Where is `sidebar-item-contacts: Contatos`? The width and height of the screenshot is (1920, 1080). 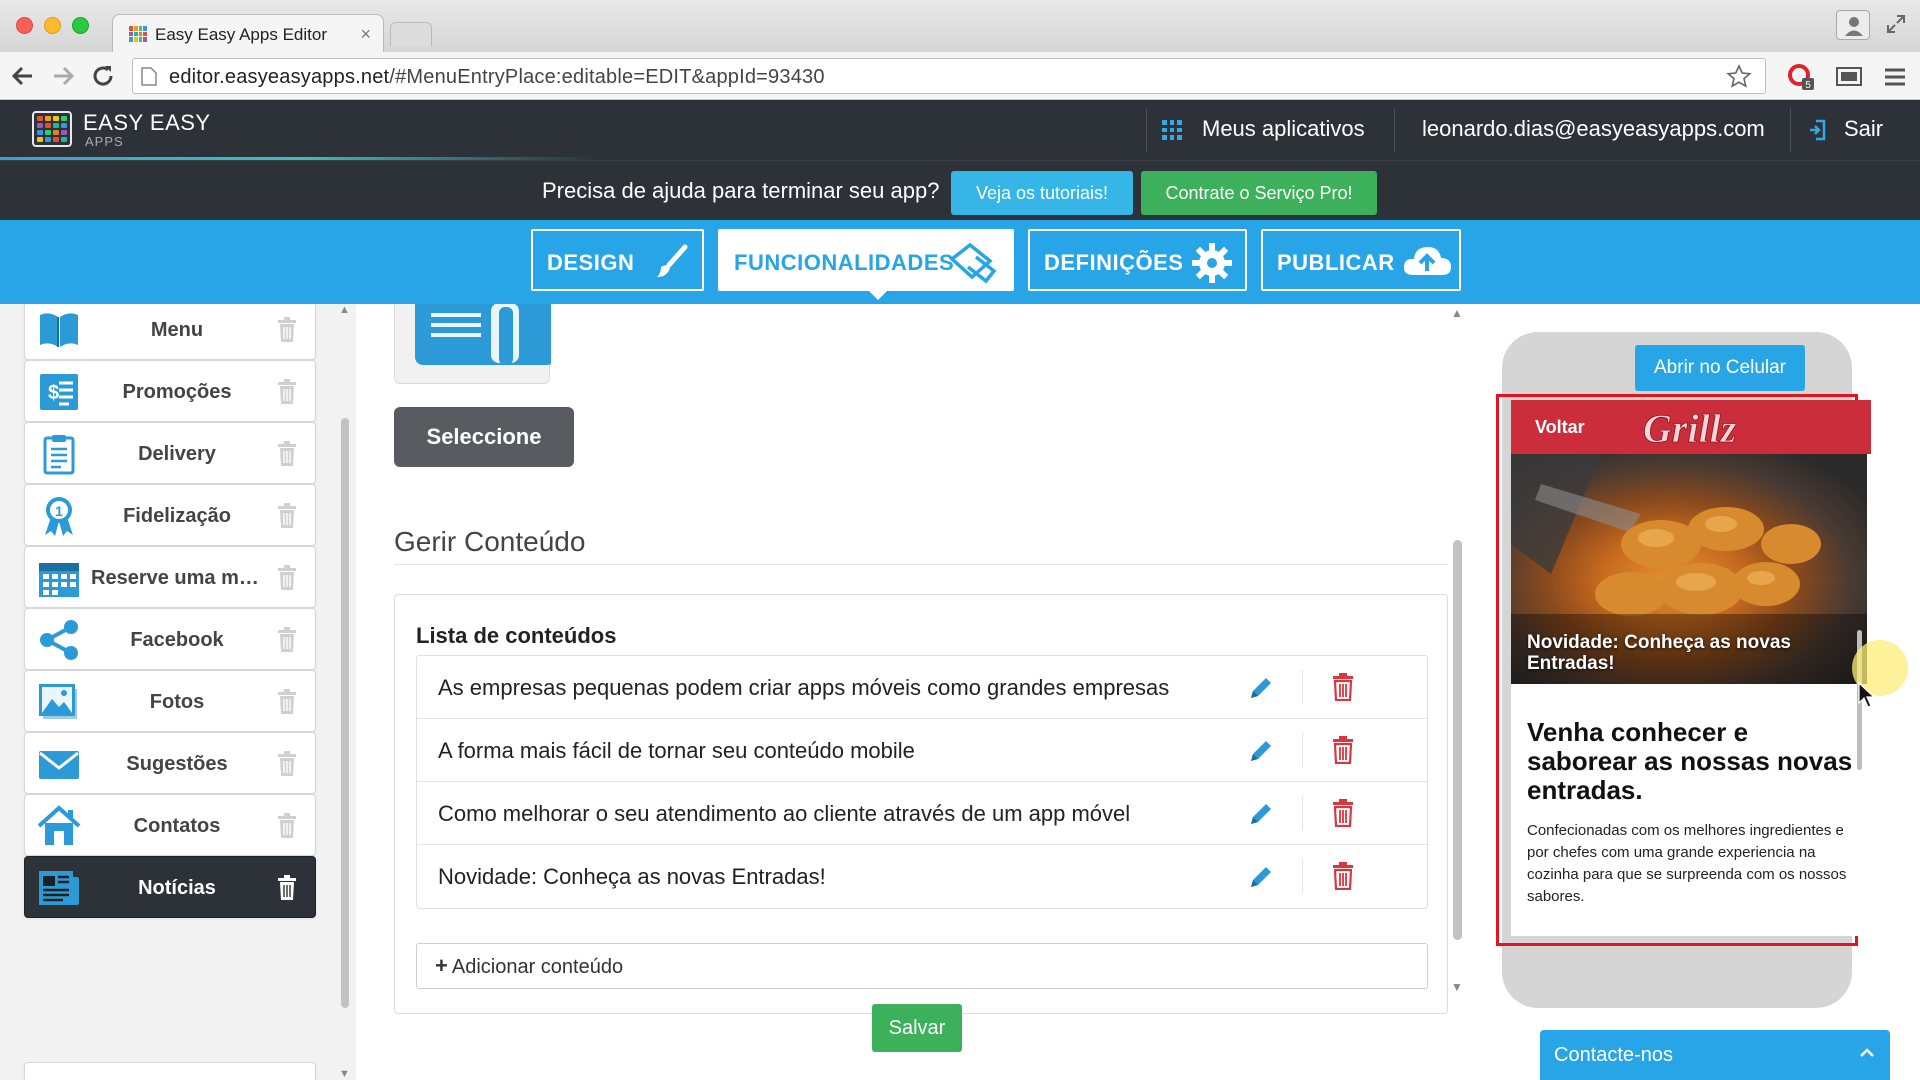 sidebar-item-contacts: Contatos is located at coordinates (170, 825).